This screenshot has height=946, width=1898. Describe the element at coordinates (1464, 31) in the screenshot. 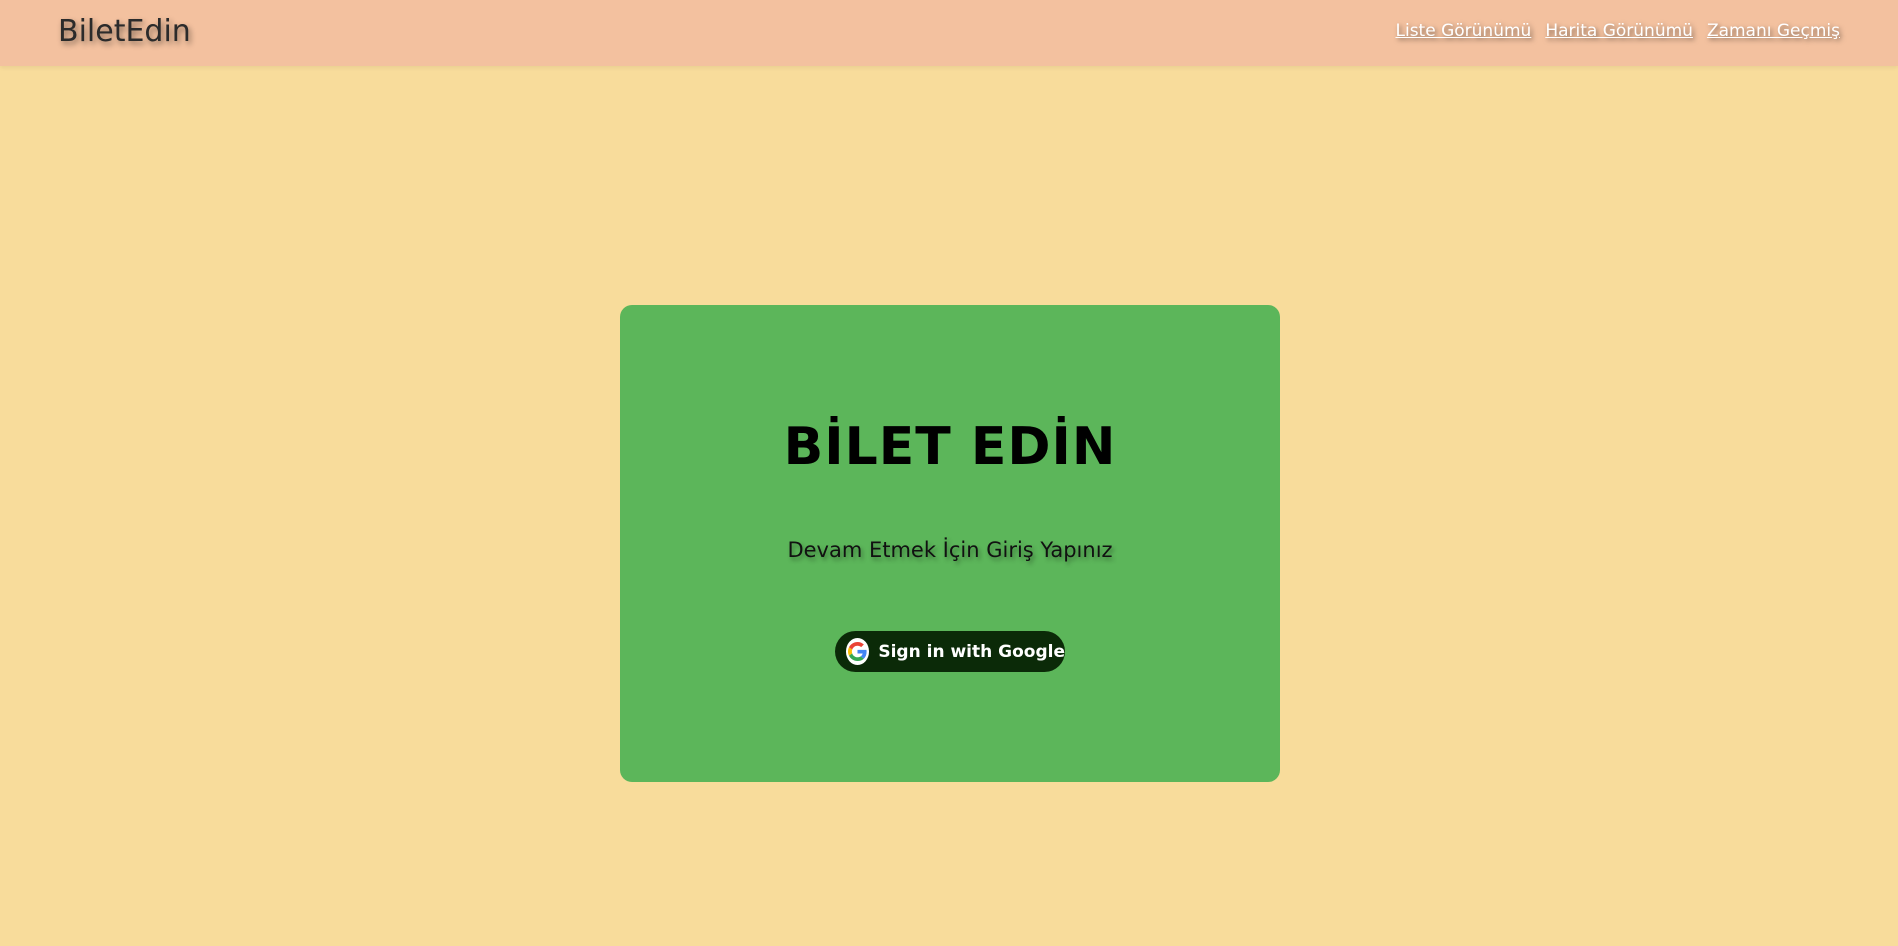

I see `nav-link-list-view: Liste Görünümü` at that location.